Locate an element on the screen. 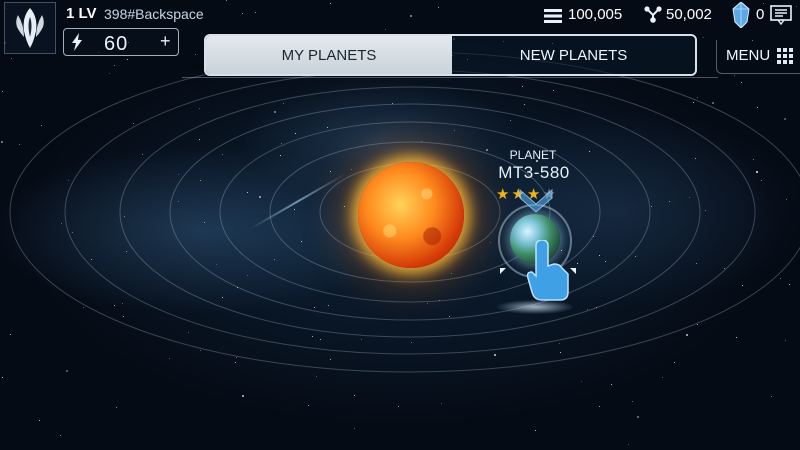 The height and width of the screenshot is (450, 800). tab-new-planets: NEW PLANETS is located at coordinates (573, 55).